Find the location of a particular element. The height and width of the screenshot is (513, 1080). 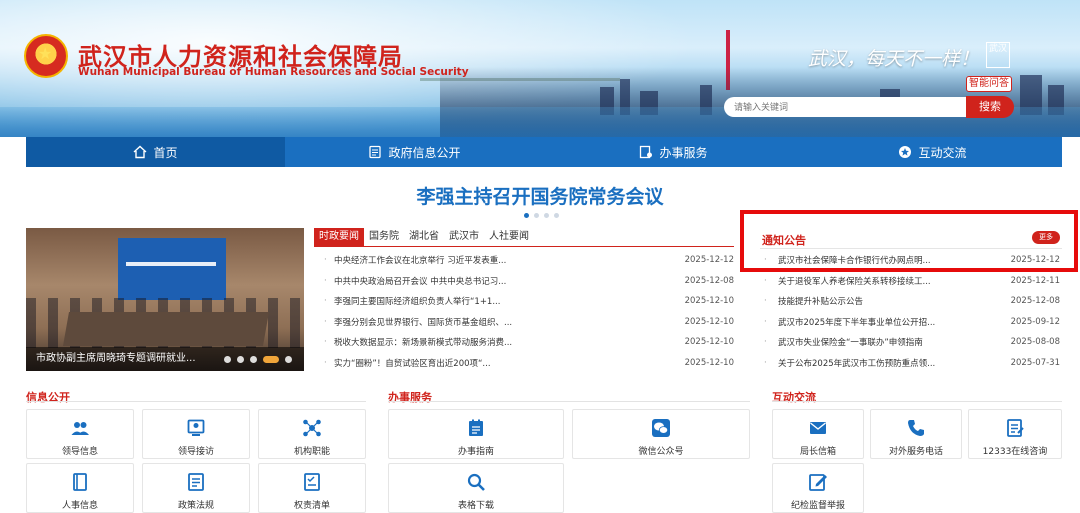

news-item: · 李强分别会见世界银行、国际货币基金组织、... 2025-12-10 is located at coordinates (529, 322).